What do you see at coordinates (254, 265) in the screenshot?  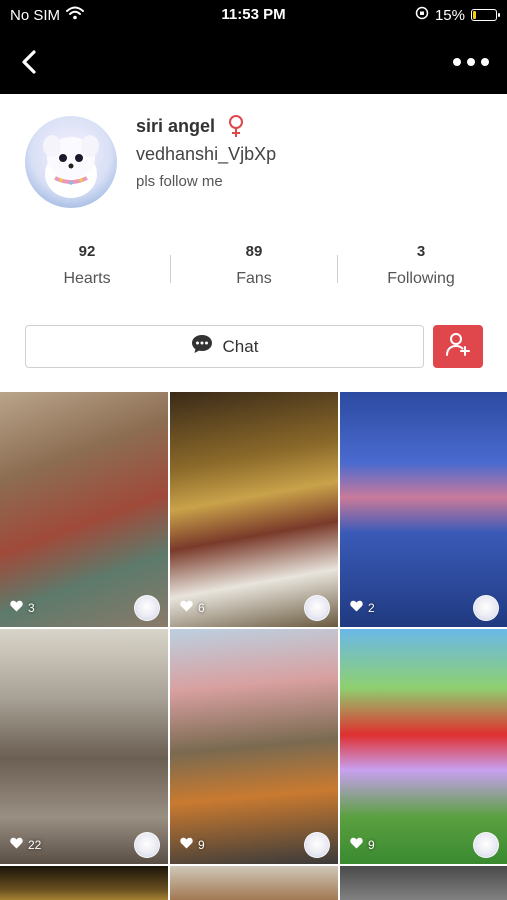 I see `stat-fans: 89 Fans` at bounding box center [254, 265].